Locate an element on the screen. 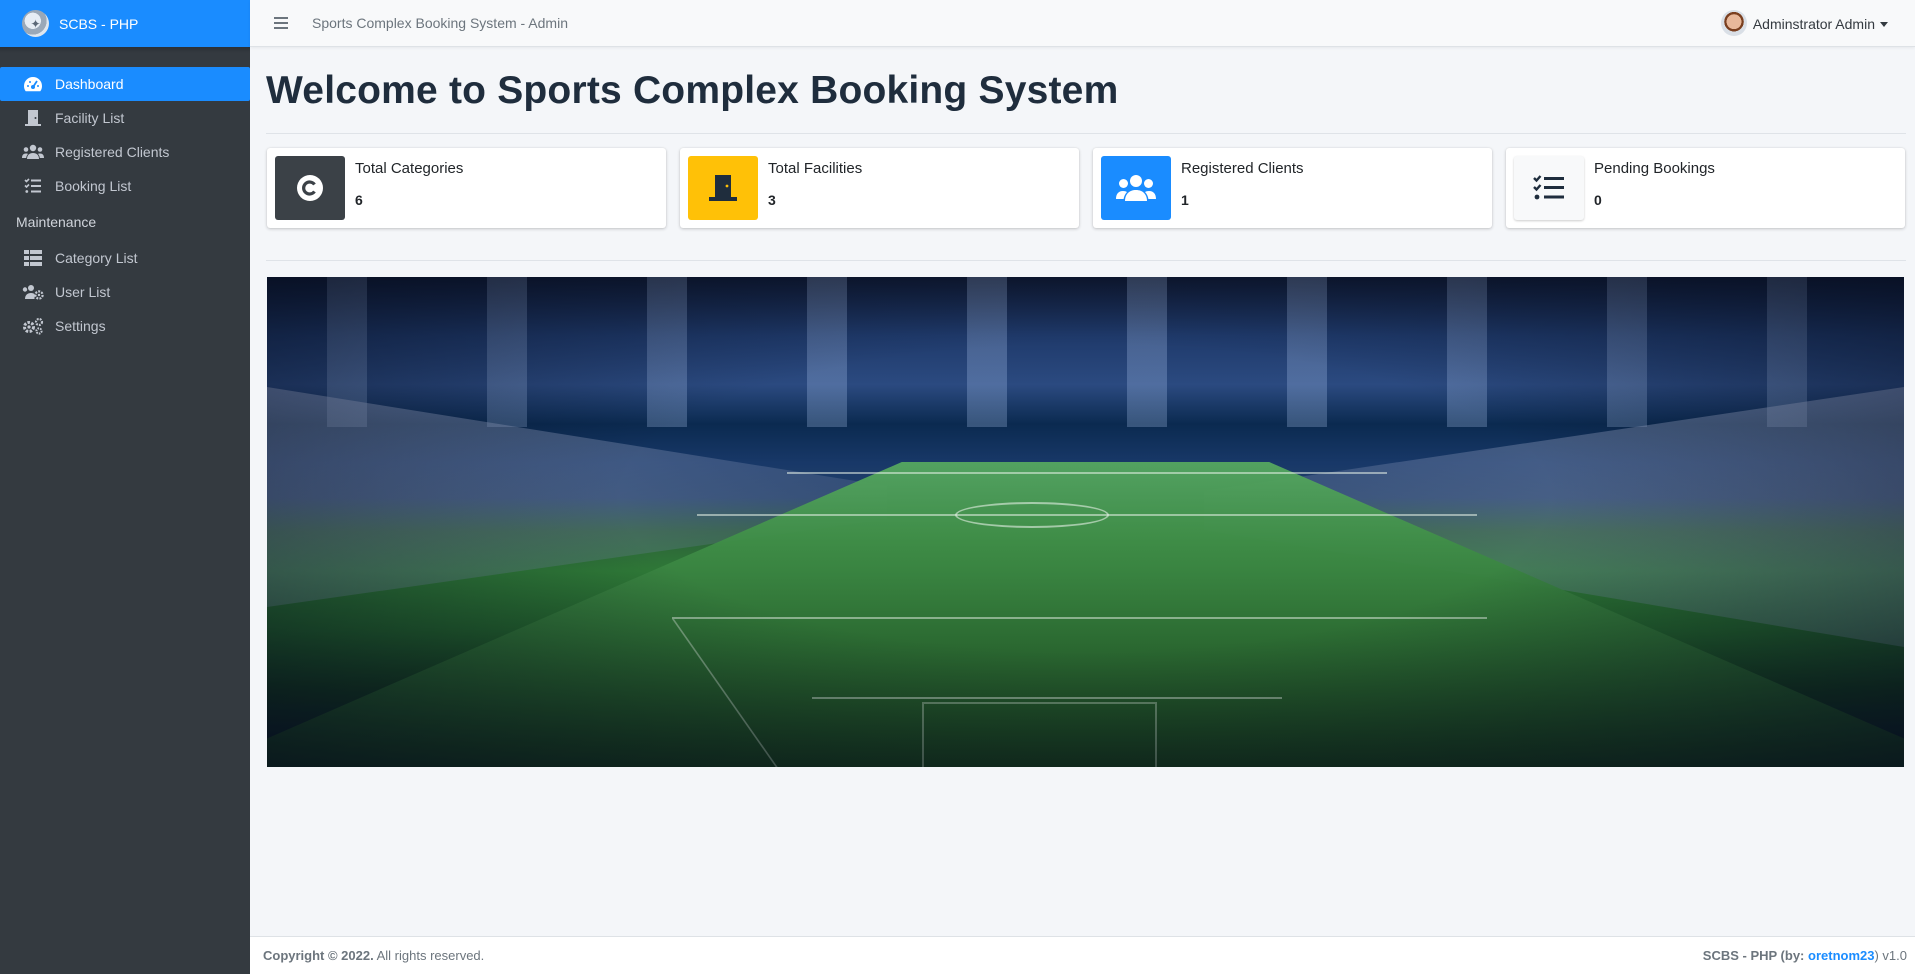  stat-card-value: 3 is located at coordinates (772, 200).